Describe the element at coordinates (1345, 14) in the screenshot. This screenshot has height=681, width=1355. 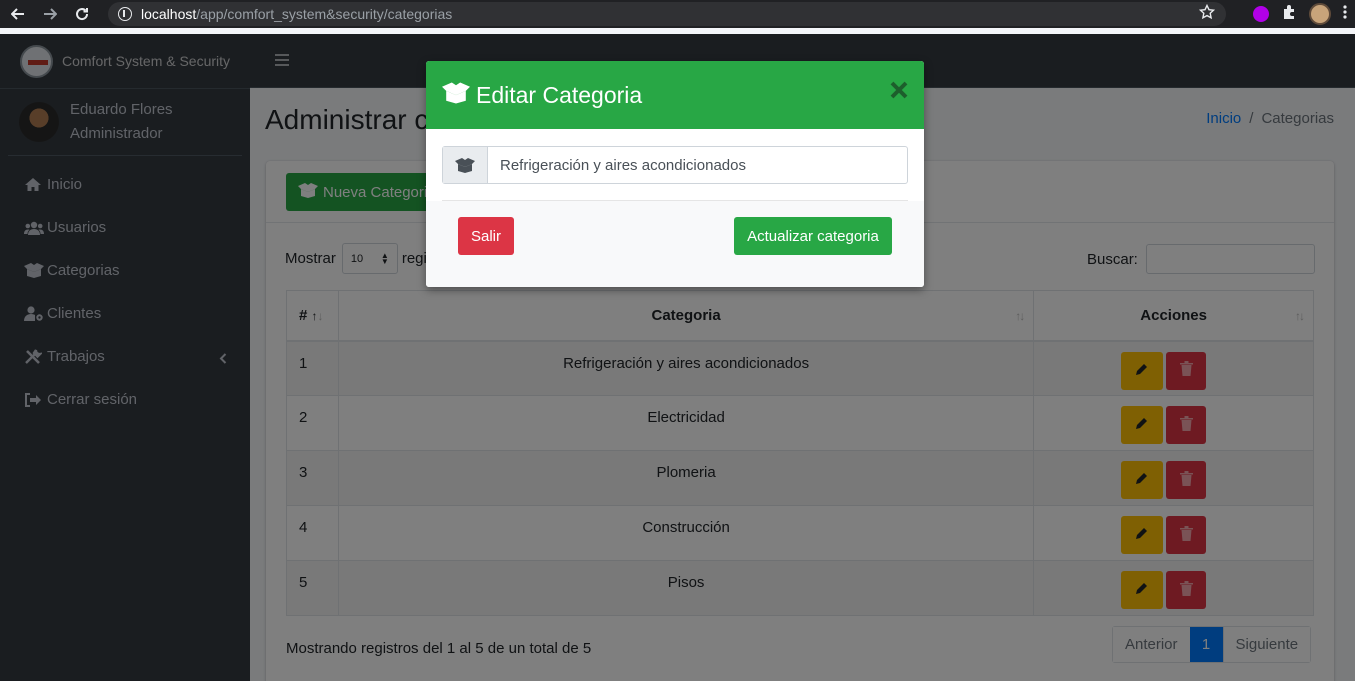
I see `kebab-menu-icon` at that location.